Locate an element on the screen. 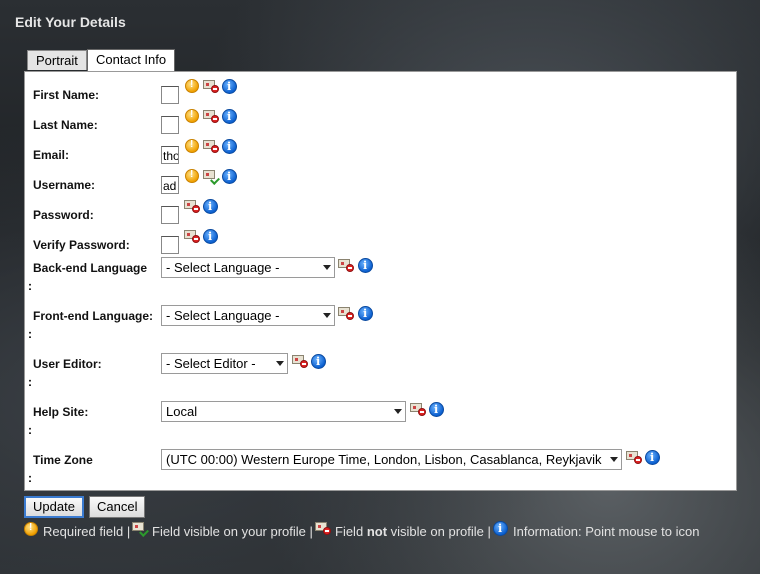  legend-visible-text: Field visible on your profile | is located at coordinates (232, 531).